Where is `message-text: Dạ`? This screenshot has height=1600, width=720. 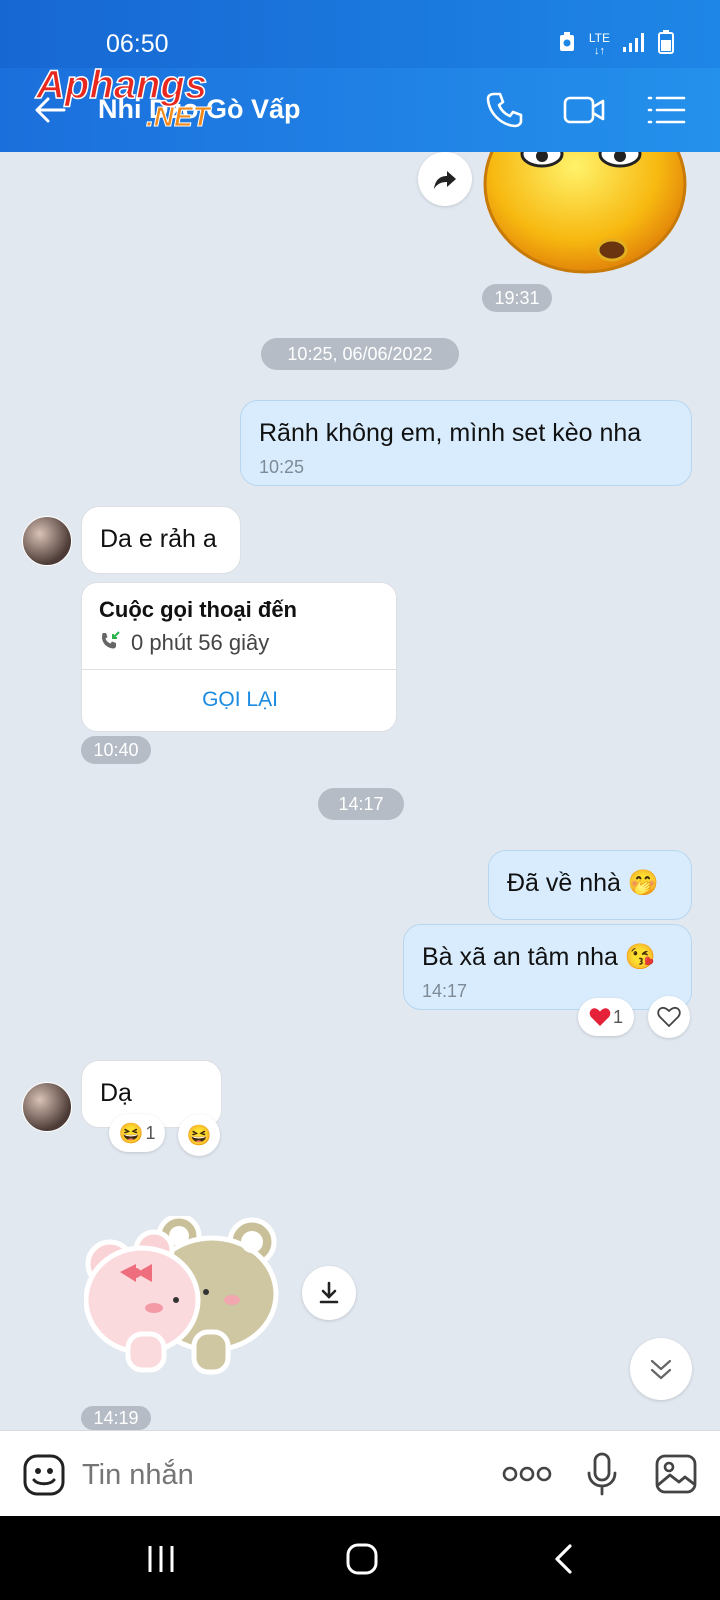 message-text: Dạ is located at coordinates (116, 1093).